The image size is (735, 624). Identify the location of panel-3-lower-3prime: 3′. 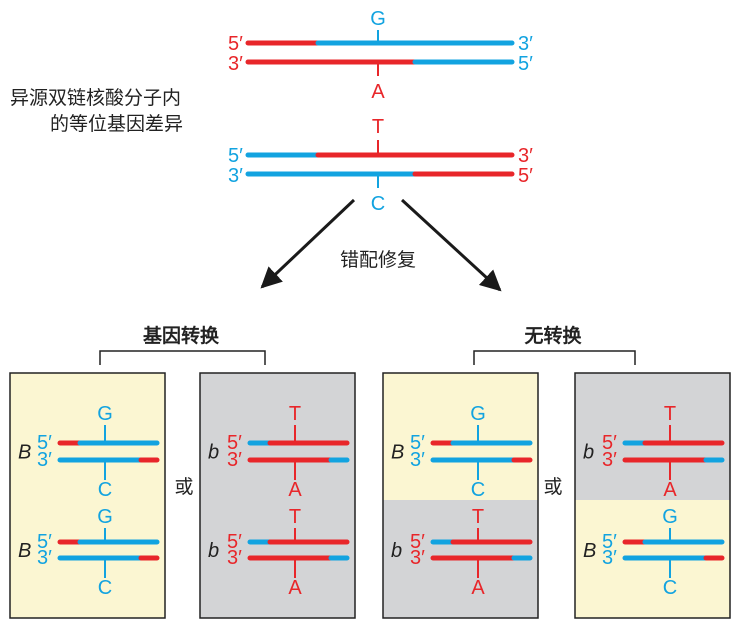
(417, 558).